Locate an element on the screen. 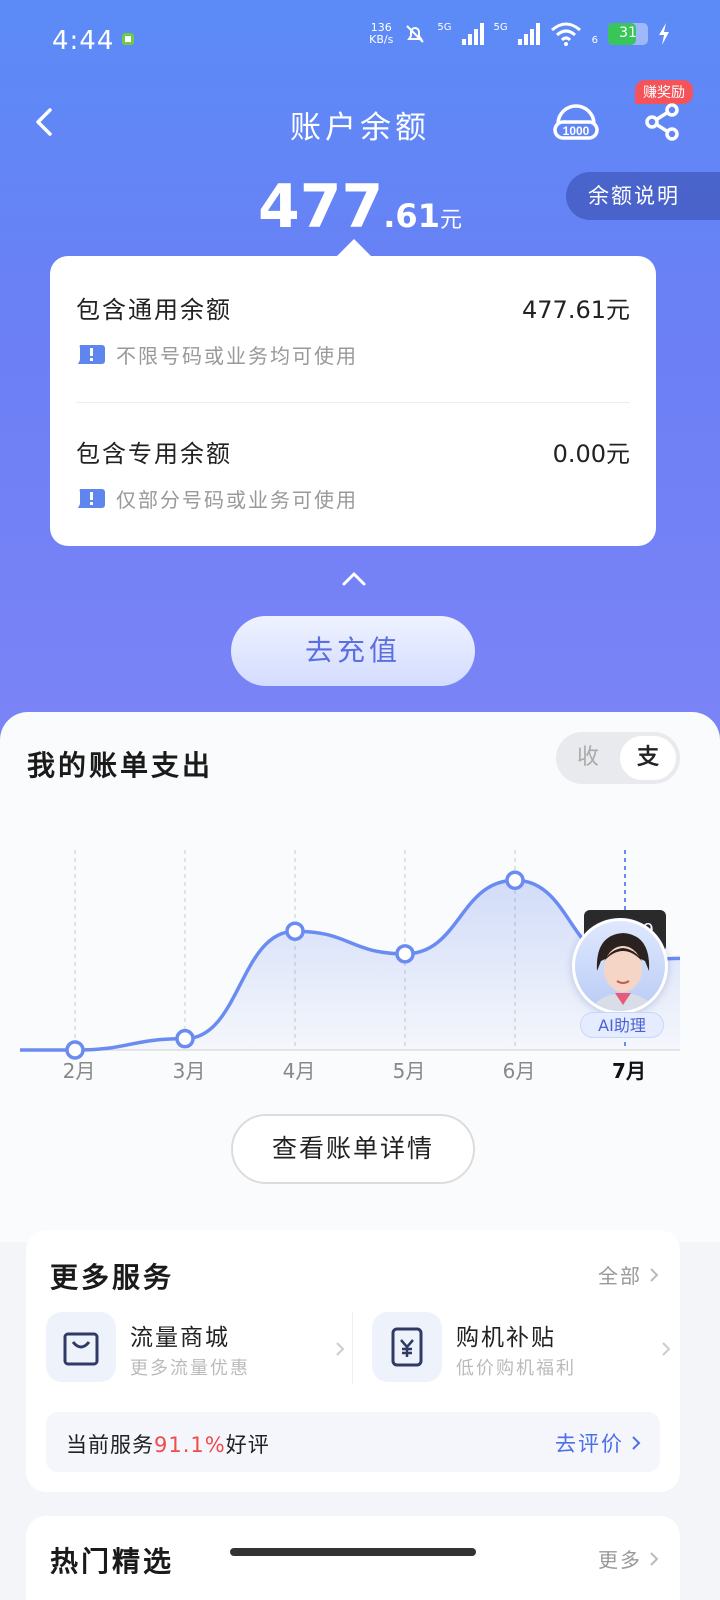 Image resolution: width=720 pixels, height=1600 pixels. general-balance-value: 477.61元 is located at coordinates (576, 310).